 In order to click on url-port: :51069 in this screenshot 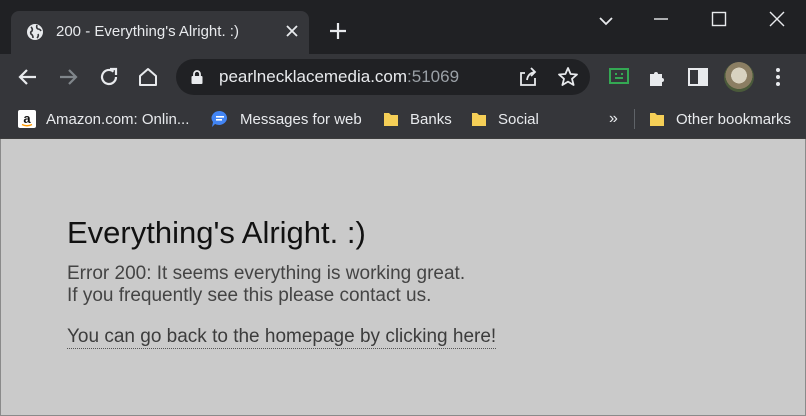, I will do `click(433, 76)`.